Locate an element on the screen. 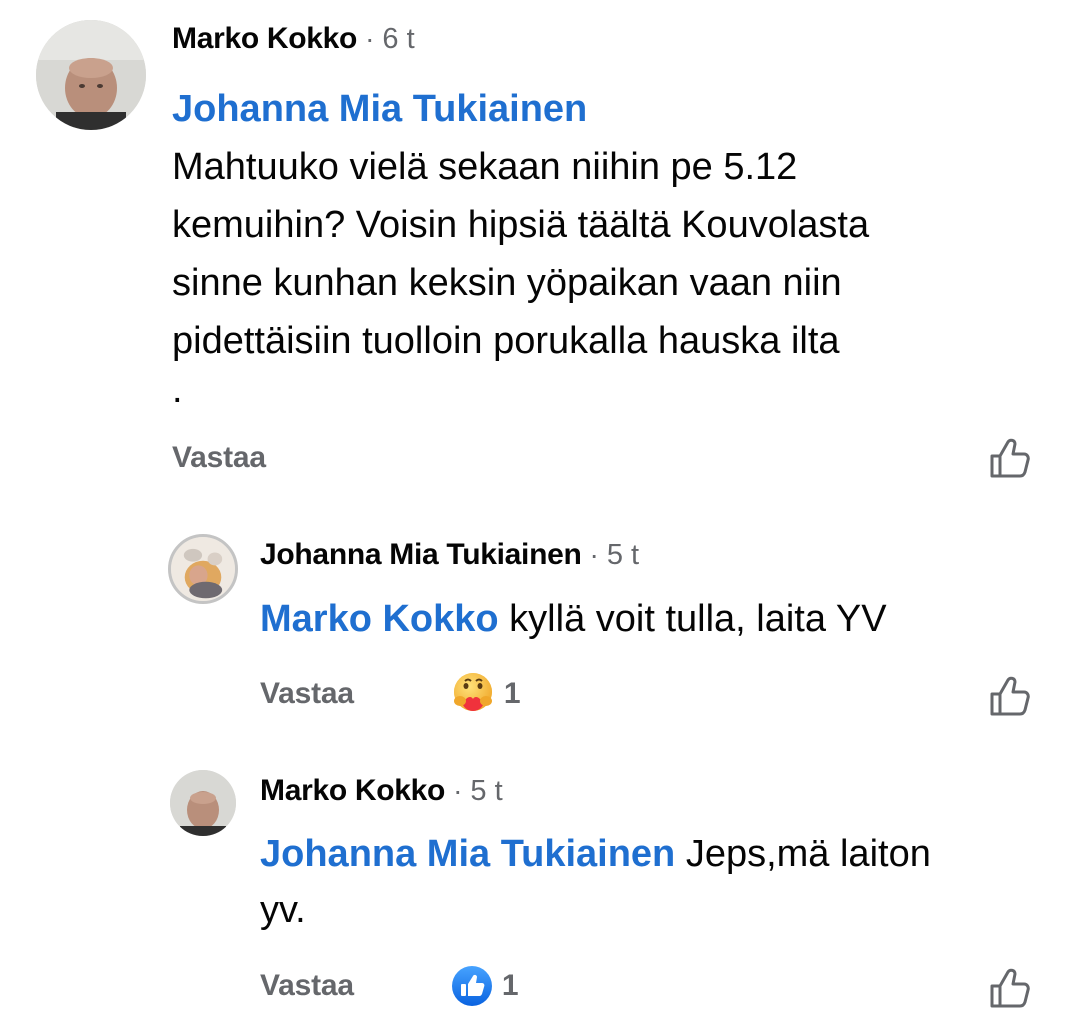 The width and height of the screenshot is (1080, 1033). comment-text: Jeps,mä laiton is located at coordinates (803, 854).